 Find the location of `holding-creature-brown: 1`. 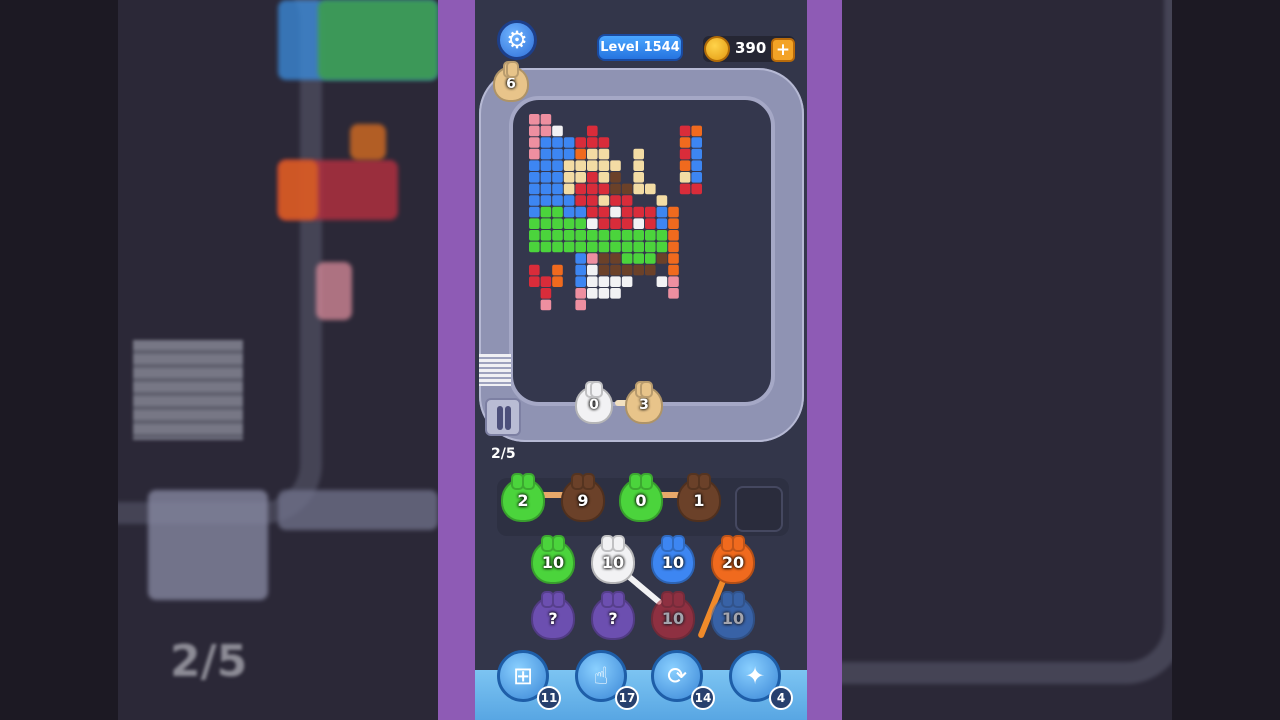

holding-creature-brown: 1 is located at coordinates (699, 497).